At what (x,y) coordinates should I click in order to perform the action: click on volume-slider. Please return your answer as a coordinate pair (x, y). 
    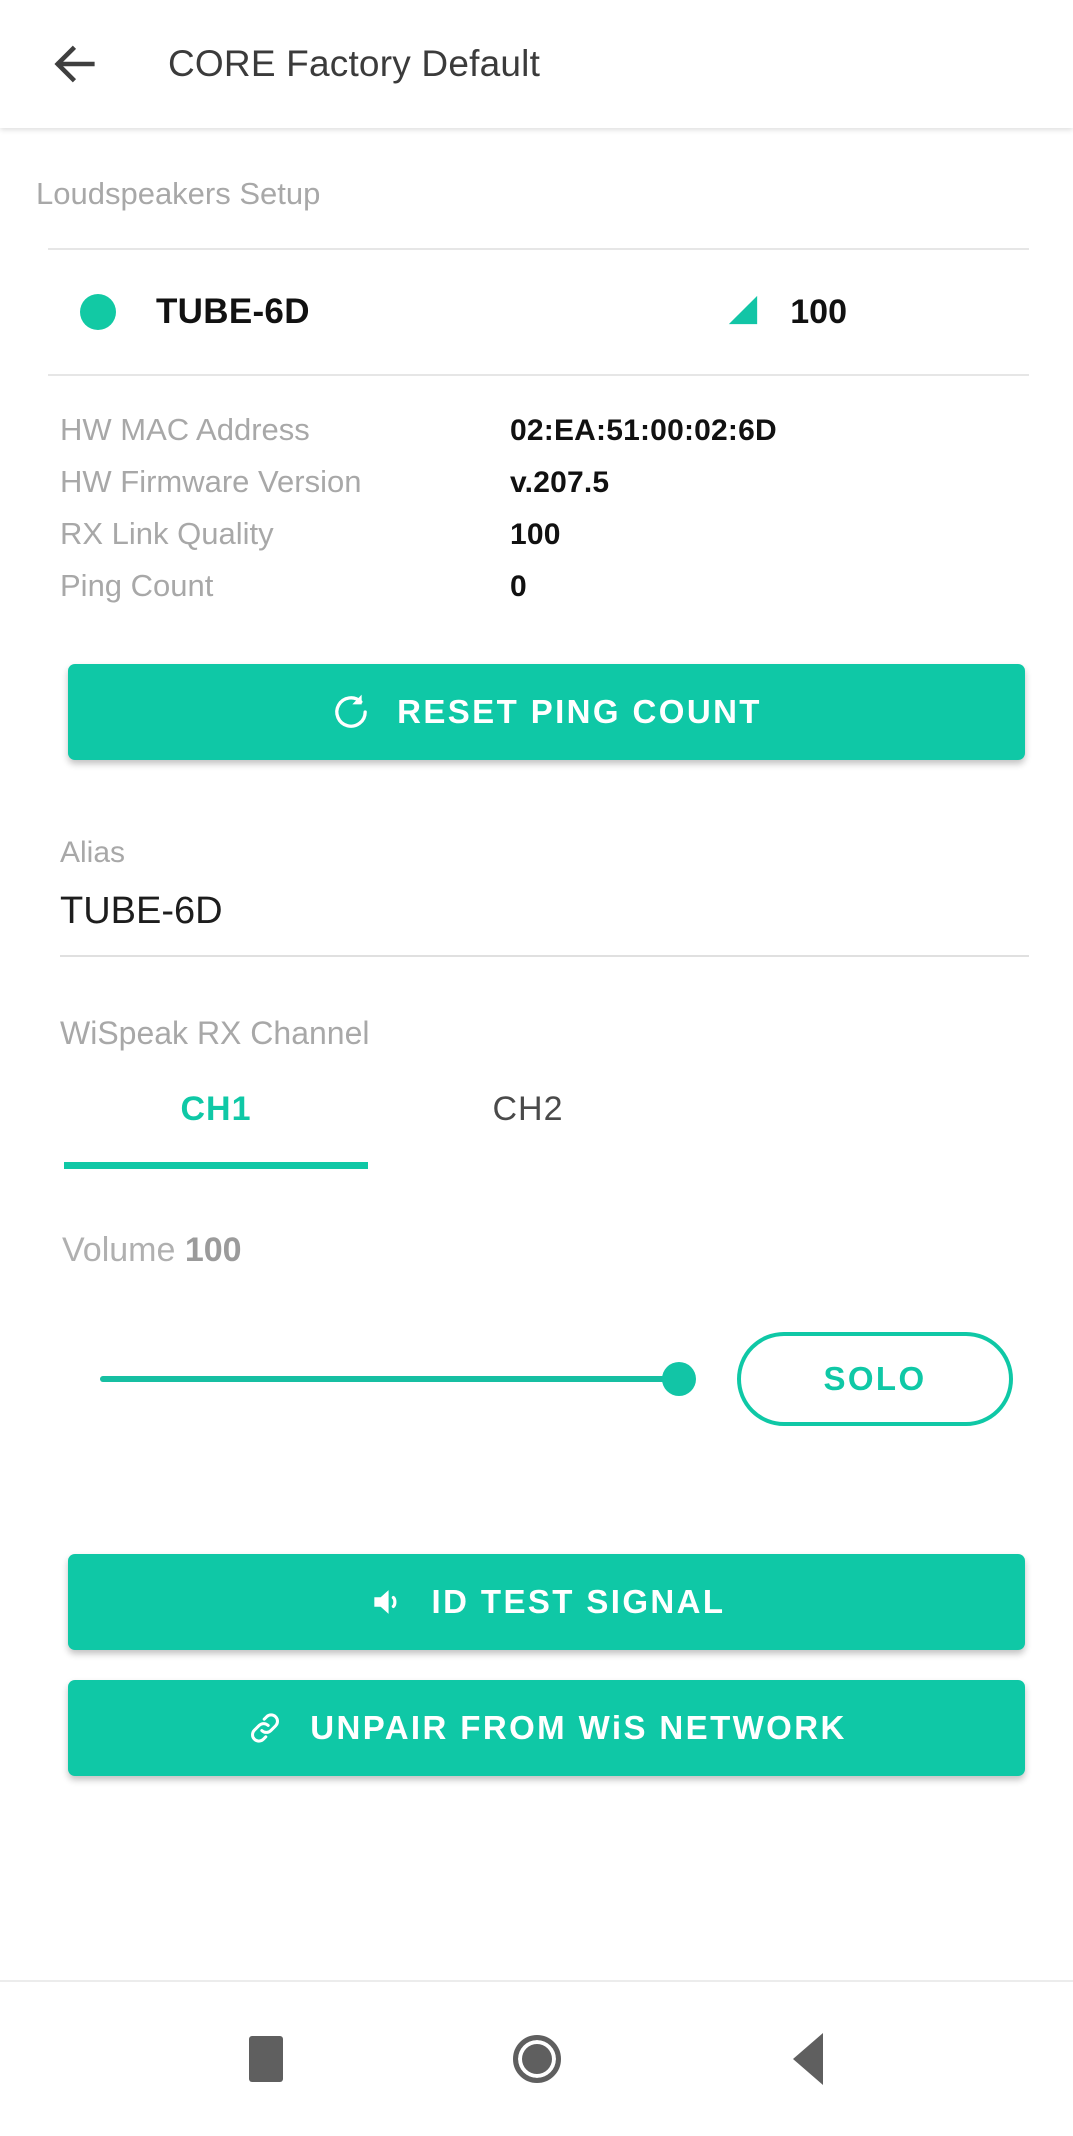
    Looking at the image, I should click on (398, 1379).